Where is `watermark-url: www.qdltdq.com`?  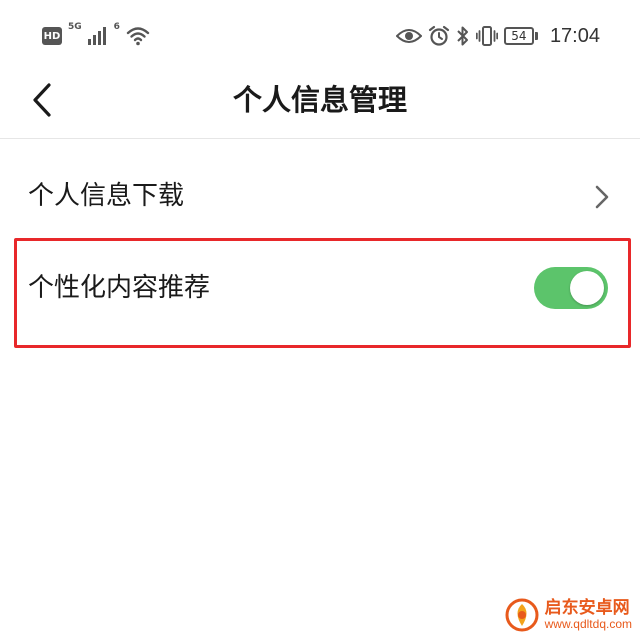 watermark-url: www.qdltdq.com is located at coordinates (588, 623).